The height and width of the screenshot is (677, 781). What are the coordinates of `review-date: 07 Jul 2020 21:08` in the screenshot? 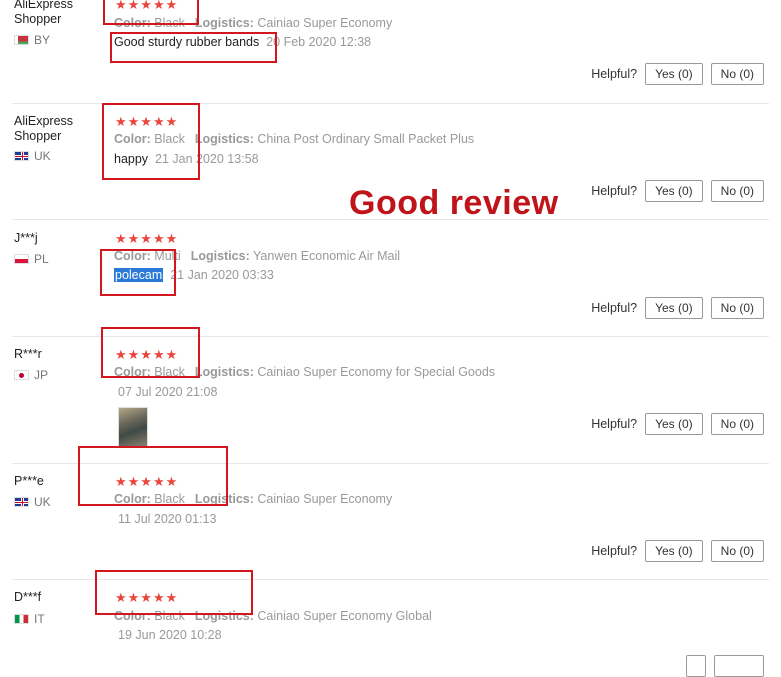 It's located at (168, 392).